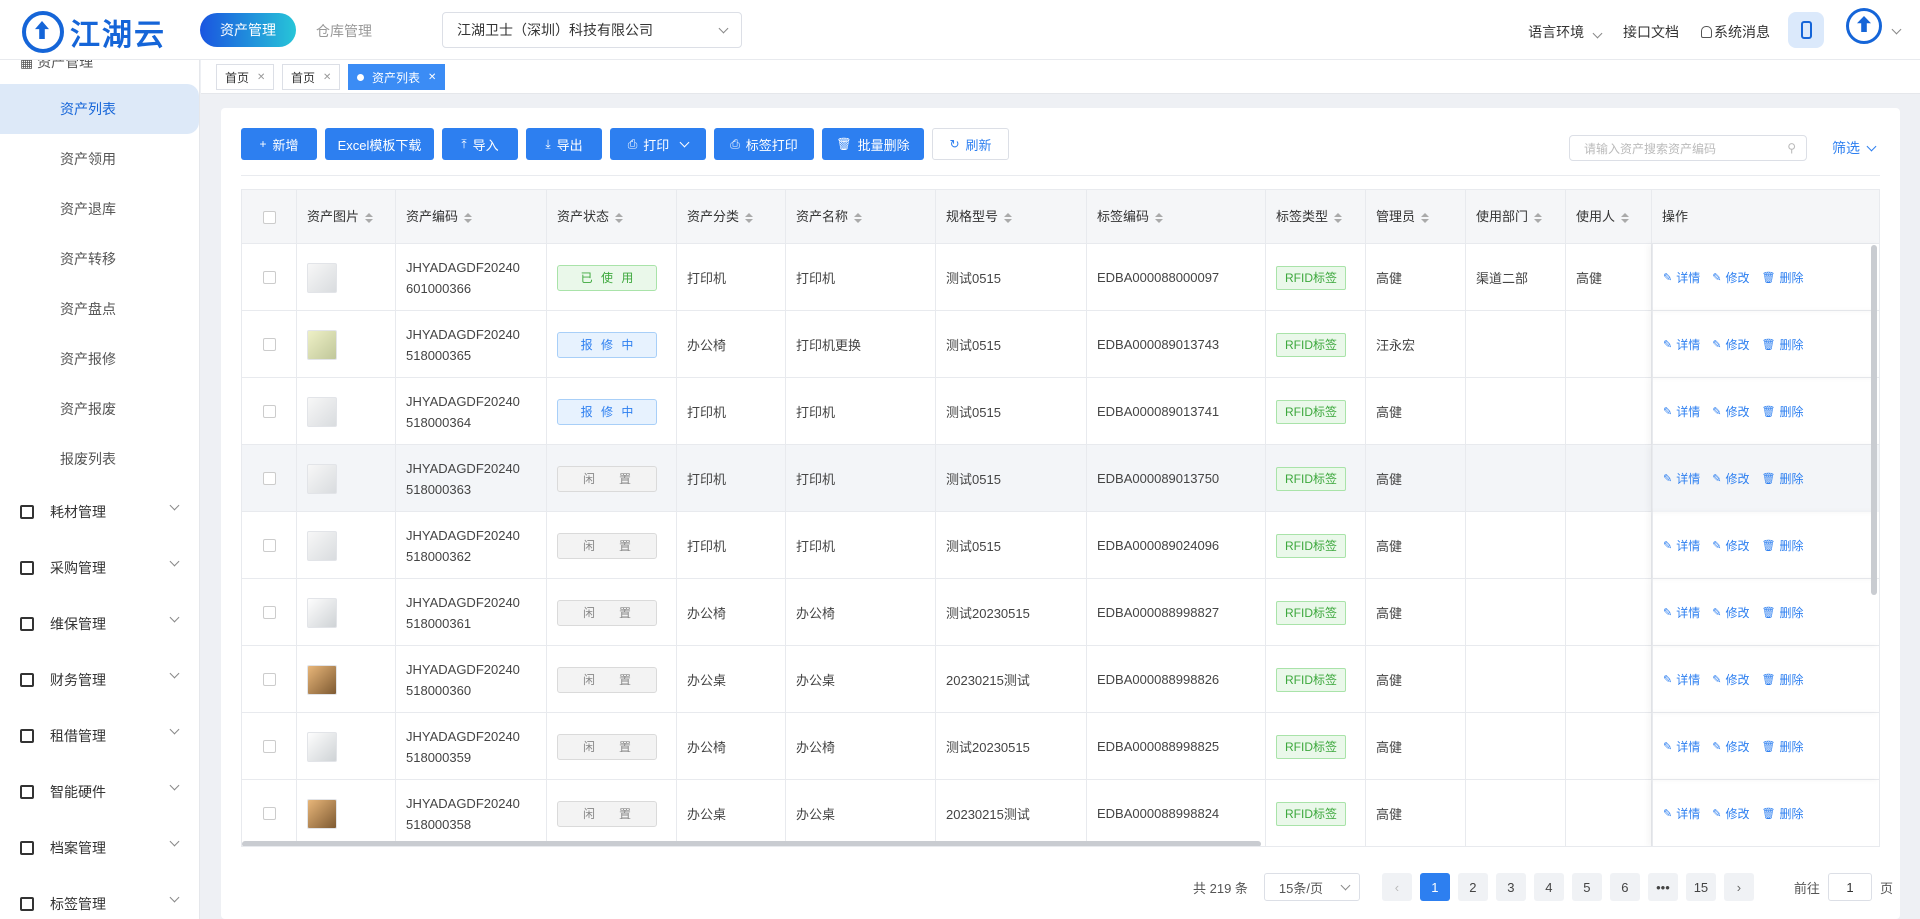 The height and width of the screenshot is (919, 1920). I want to click on sidebar-item-asset-inventory: 资产盘点, so click(99, 309).